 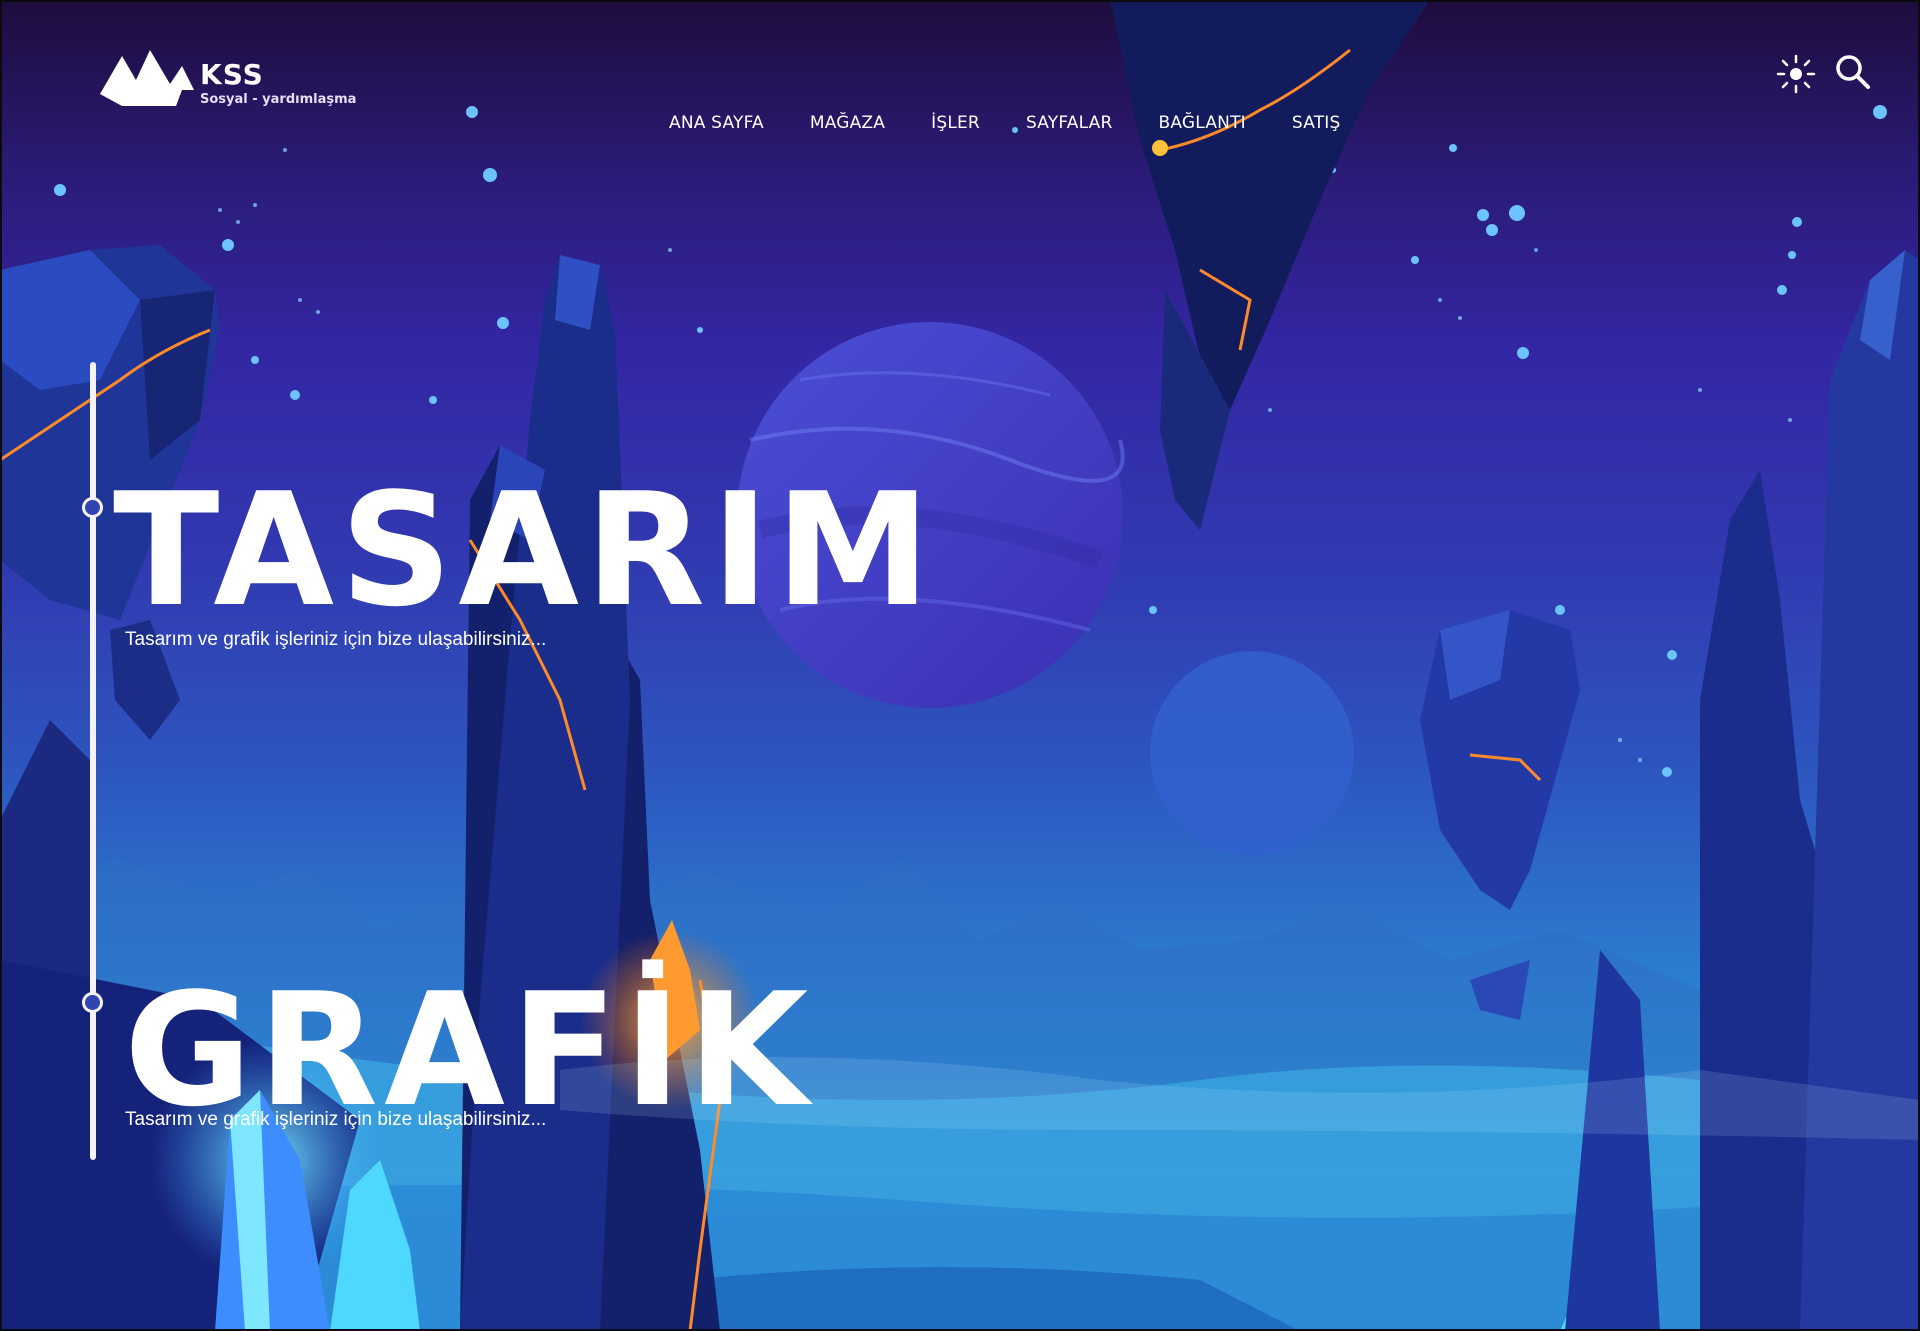 I want to click on nav-item-magaza: MAĞAZA, so click(x=847, y=123).